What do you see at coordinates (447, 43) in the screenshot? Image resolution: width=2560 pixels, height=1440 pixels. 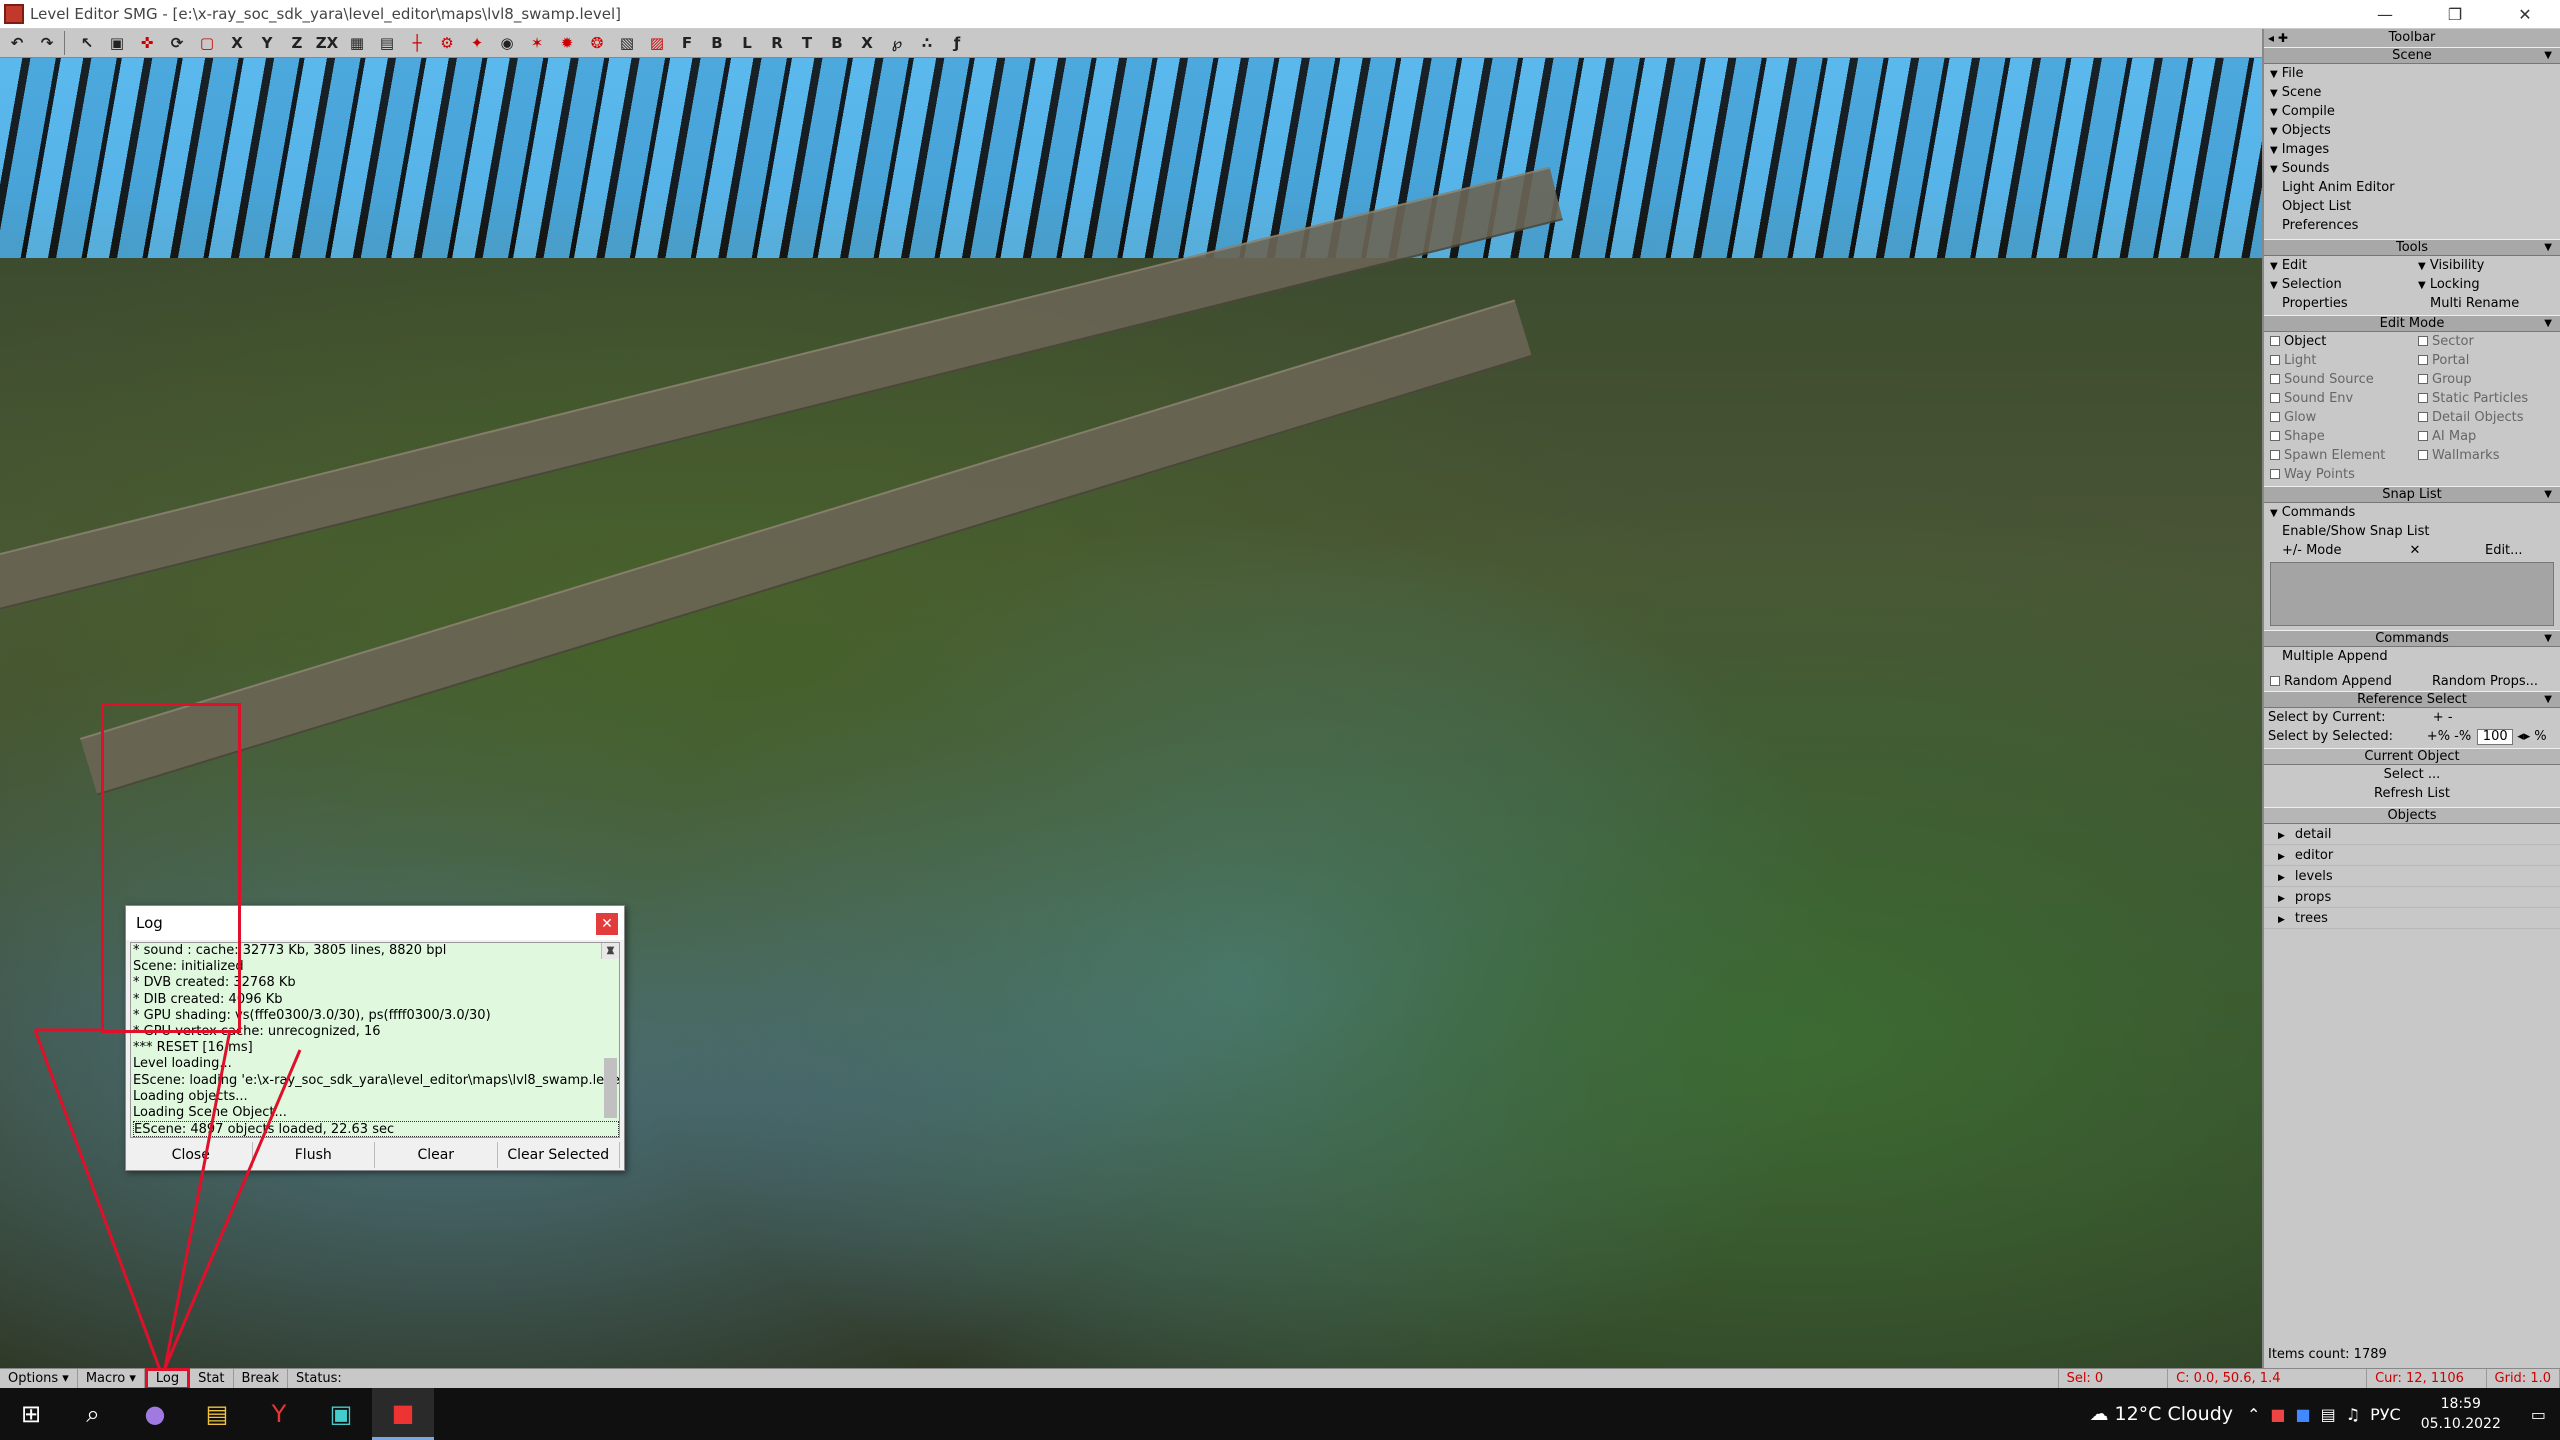 I see `snap-normal-icon: ⚙` at bounding box center [447, 43].